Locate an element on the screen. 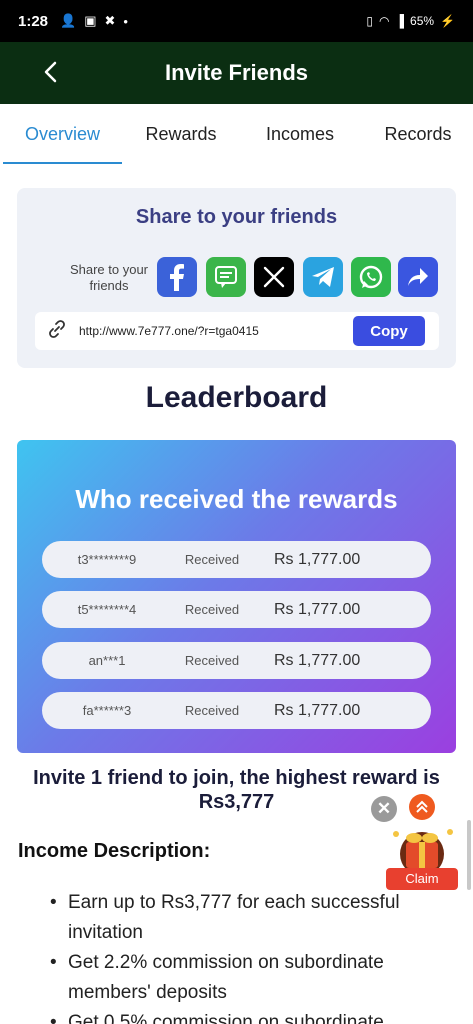  reward-user: t3********9 is located at coordinates (107, 559).